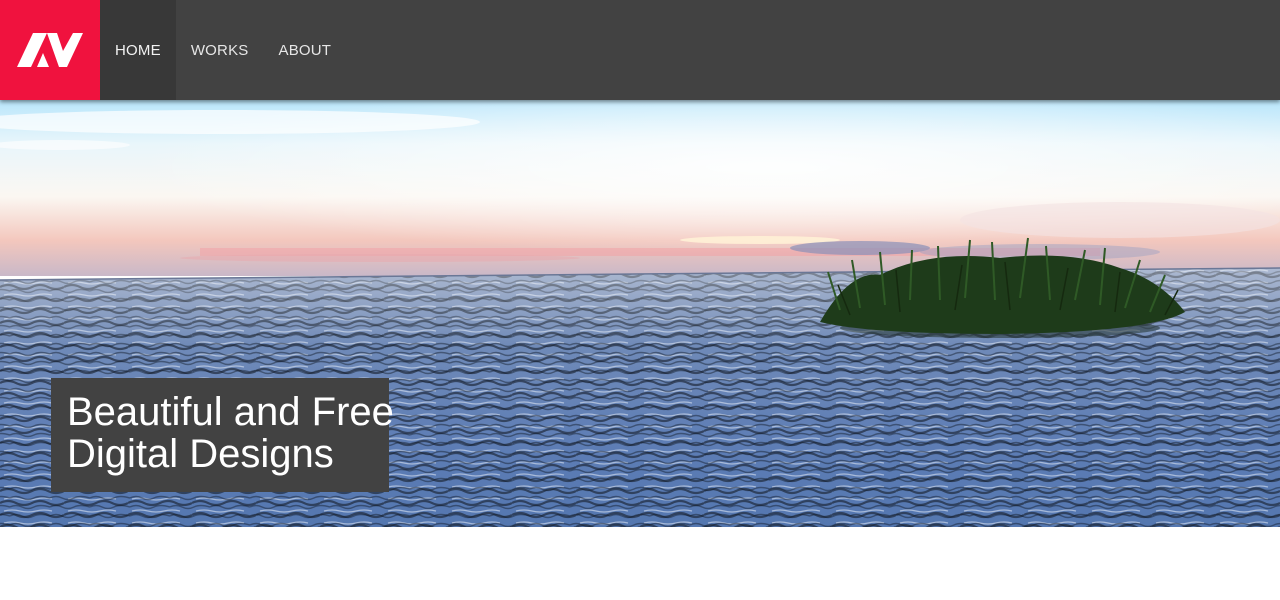  I want to click on hero-caption-line-1: Beautiful and Free, so click(230, 412).